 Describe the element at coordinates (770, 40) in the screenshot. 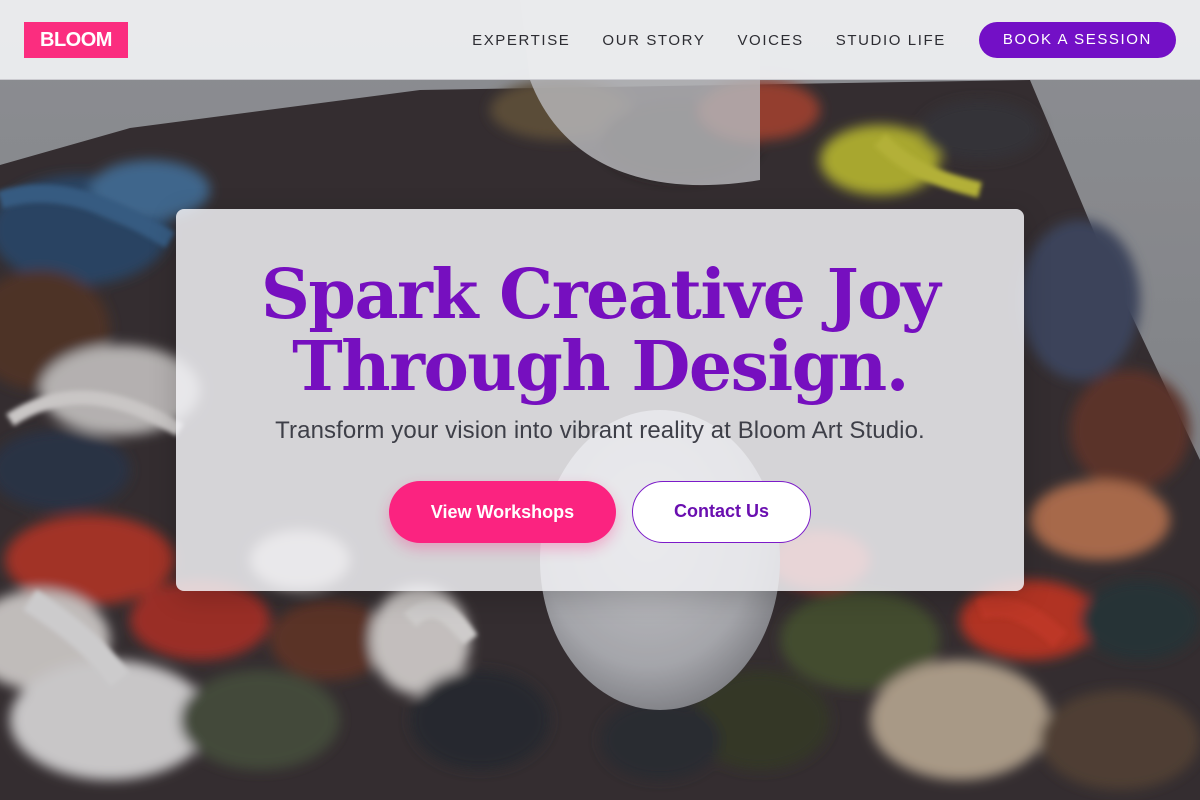

I see `nav-link-voices: VOICES` at that location.